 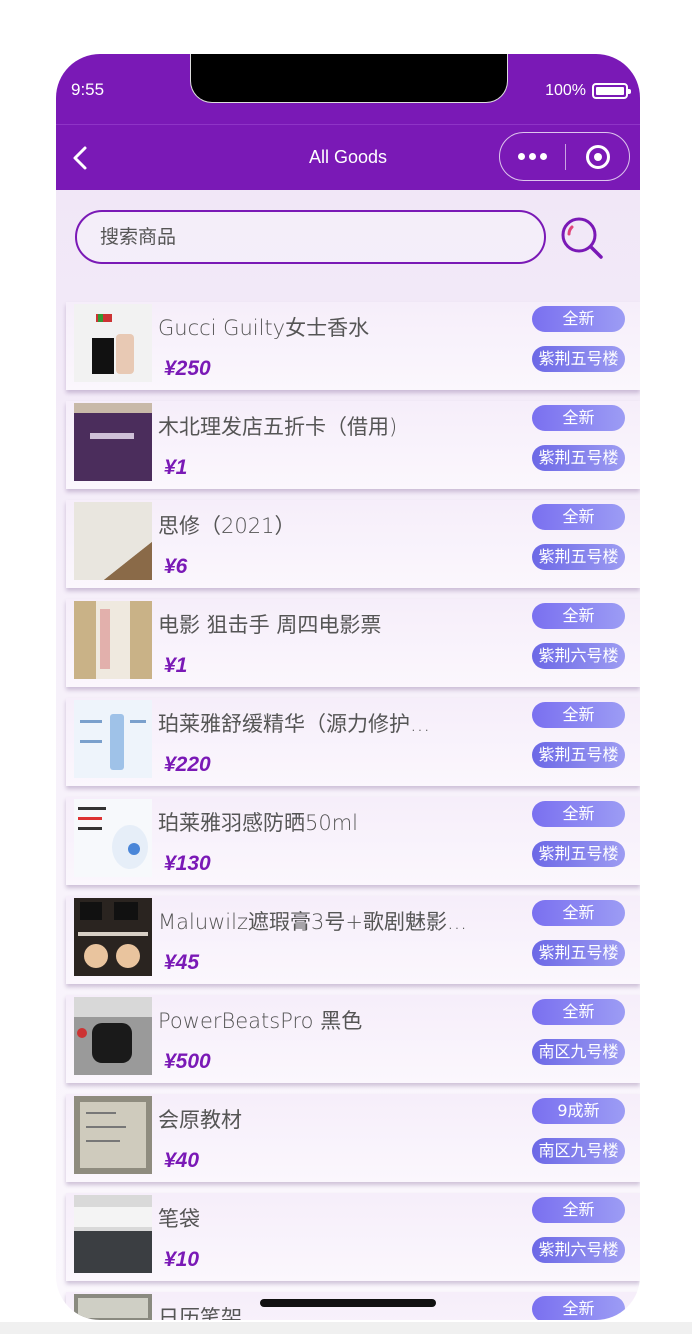 I want to click on item-title: 思修（2021）, so click(x=227, y=526).